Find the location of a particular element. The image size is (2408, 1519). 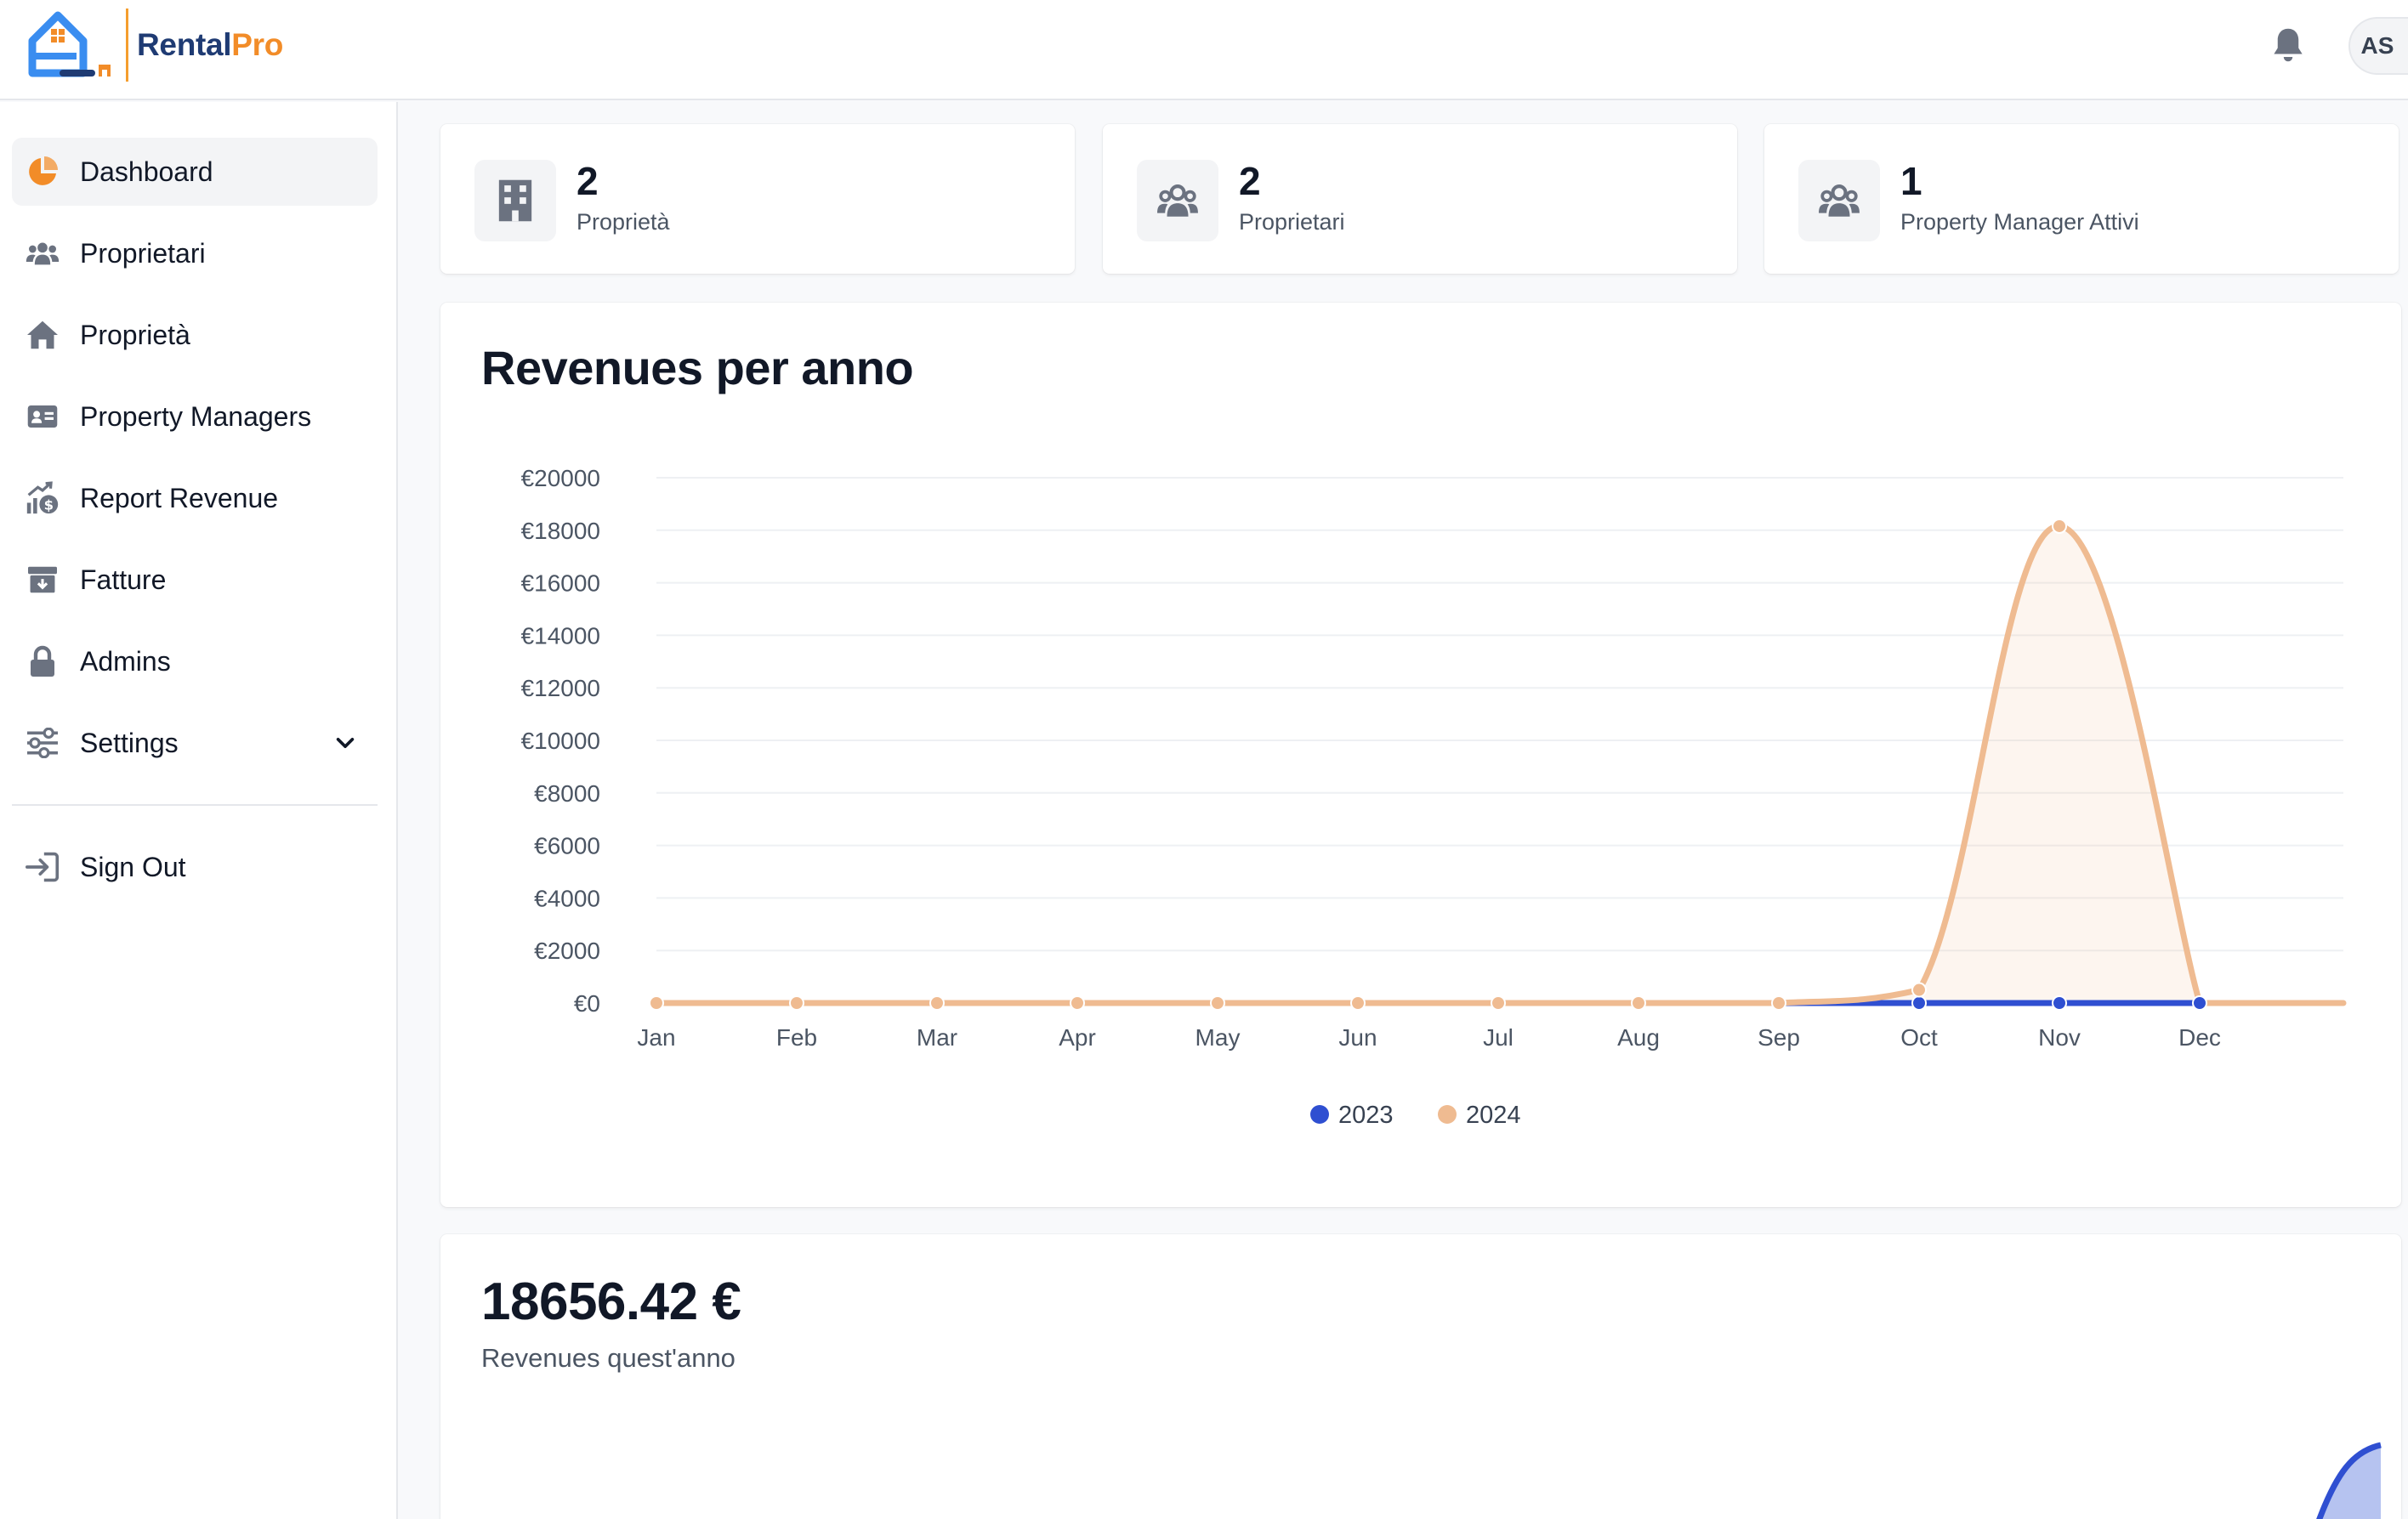

sidebar-item-label: Admins is located at coordinates (125, 661).